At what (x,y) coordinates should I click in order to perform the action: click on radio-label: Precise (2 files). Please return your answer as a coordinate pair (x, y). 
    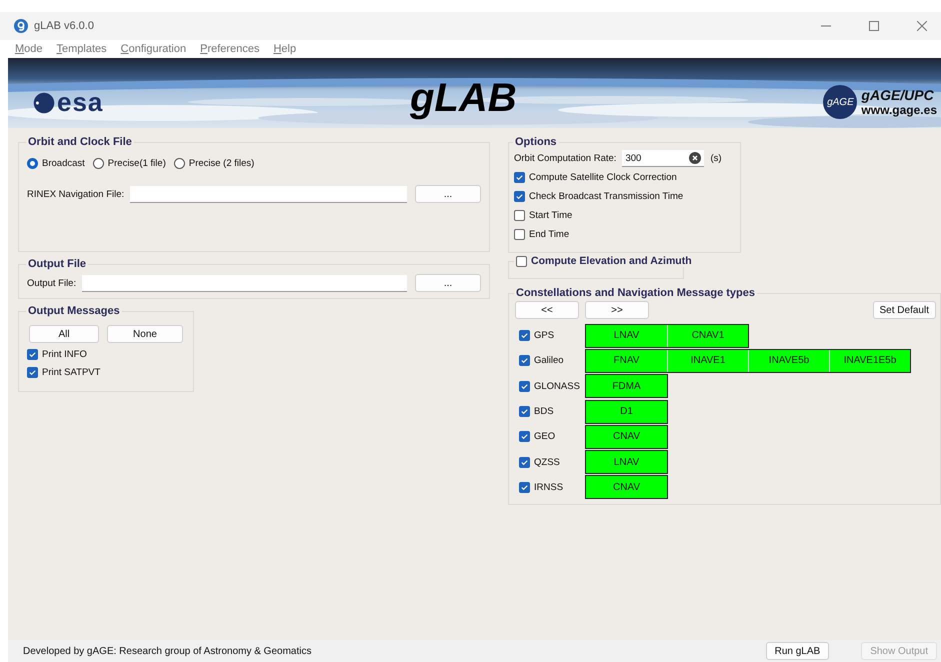
    Looking at the image, I should click on (221, 163).